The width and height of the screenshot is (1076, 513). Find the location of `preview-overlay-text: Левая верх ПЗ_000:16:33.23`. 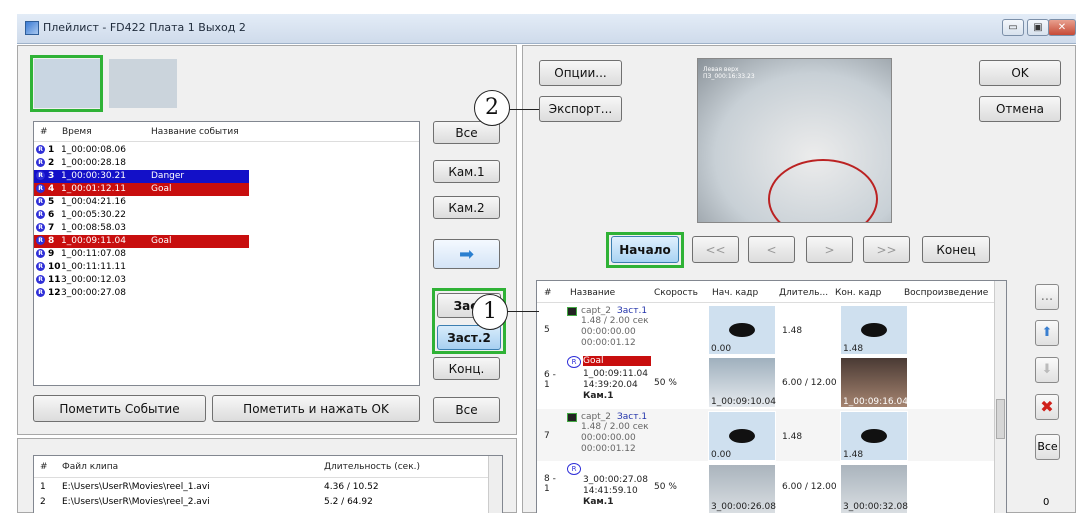

preview-overlay-text: Левая верх ПЗ_000:16:33.23 is located at coordinates (729, 73).